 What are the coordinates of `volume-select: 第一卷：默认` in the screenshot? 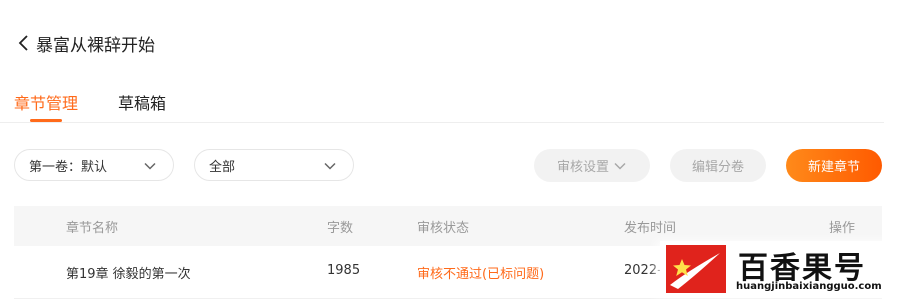 It's located at (94, 165).